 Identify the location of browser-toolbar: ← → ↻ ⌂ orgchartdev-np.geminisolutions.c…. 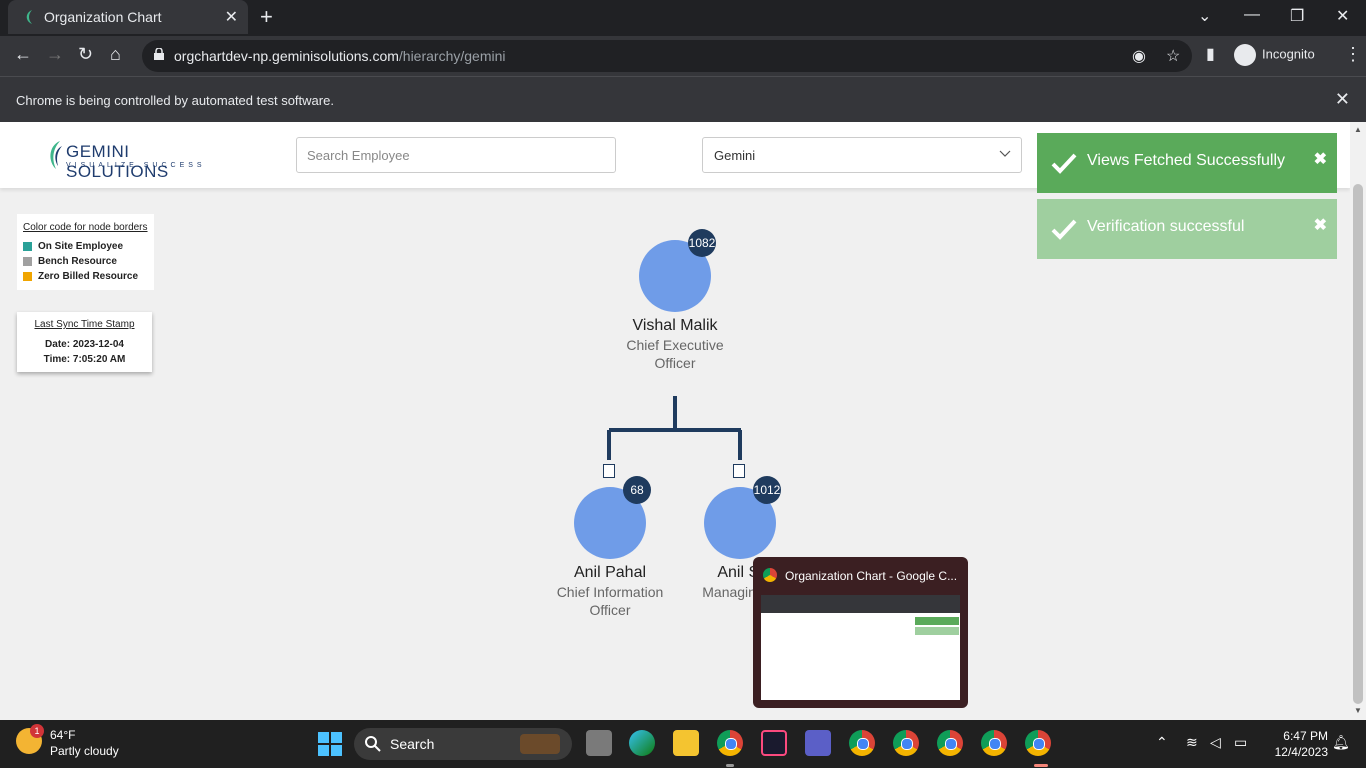
(683, 56).